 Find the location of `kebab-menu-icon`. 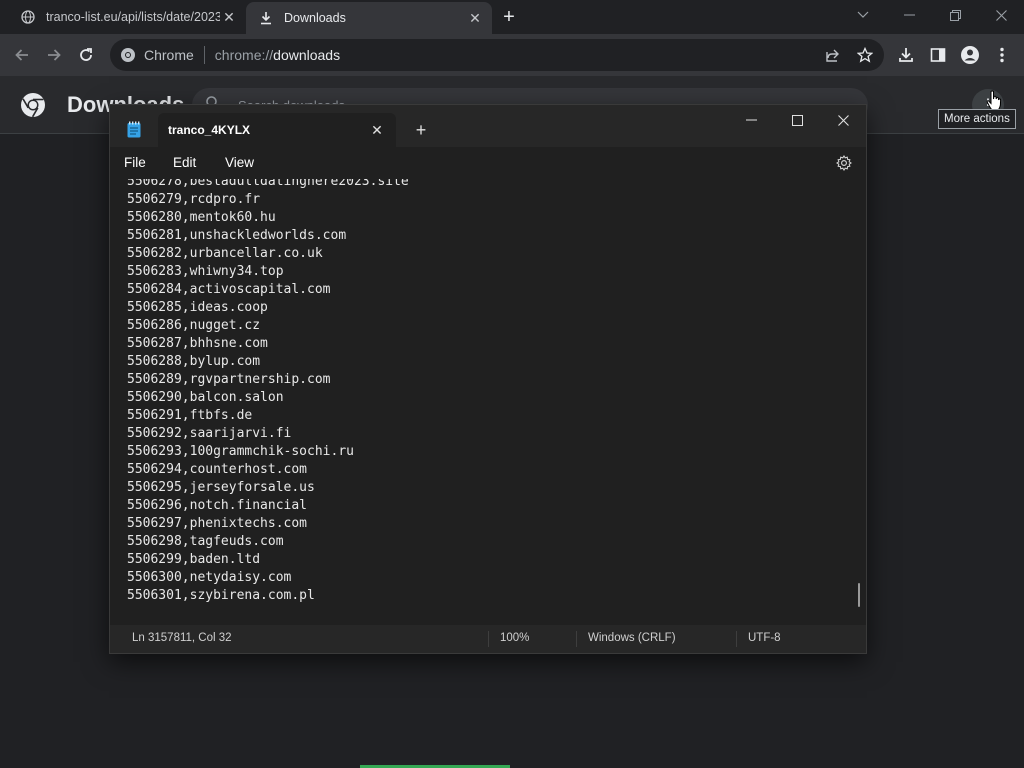

kebab-menu-icon is located at coordinates (1002, 55).